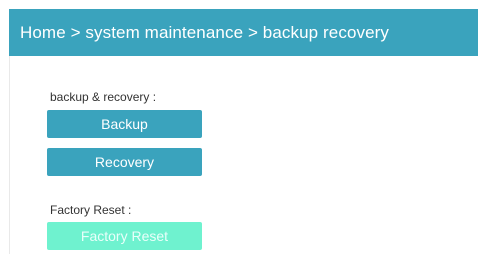 The image size is (478, 254). Describe the element at coordinates (124, 124) in the screenshot. I see `backup-button: Backup` at that location.